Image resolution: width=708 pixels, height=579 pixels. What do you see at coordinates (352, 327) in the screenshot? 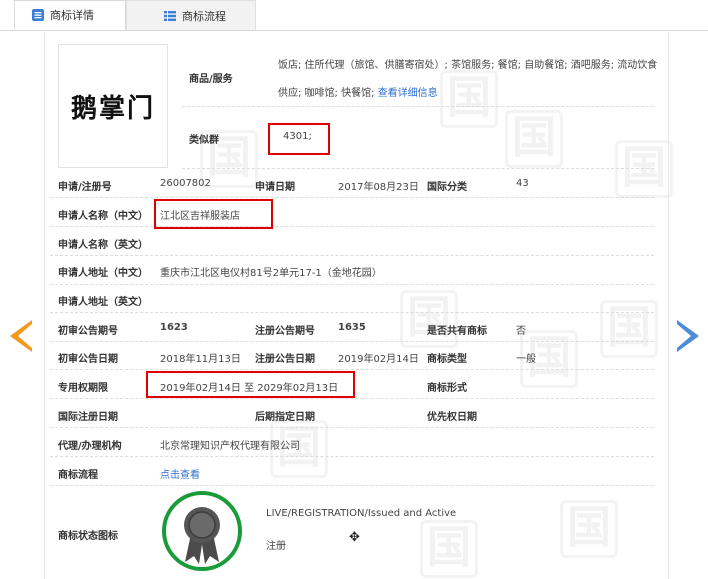
I see `reg-pub-no-value: 1635` at bounding box center [352, 327].